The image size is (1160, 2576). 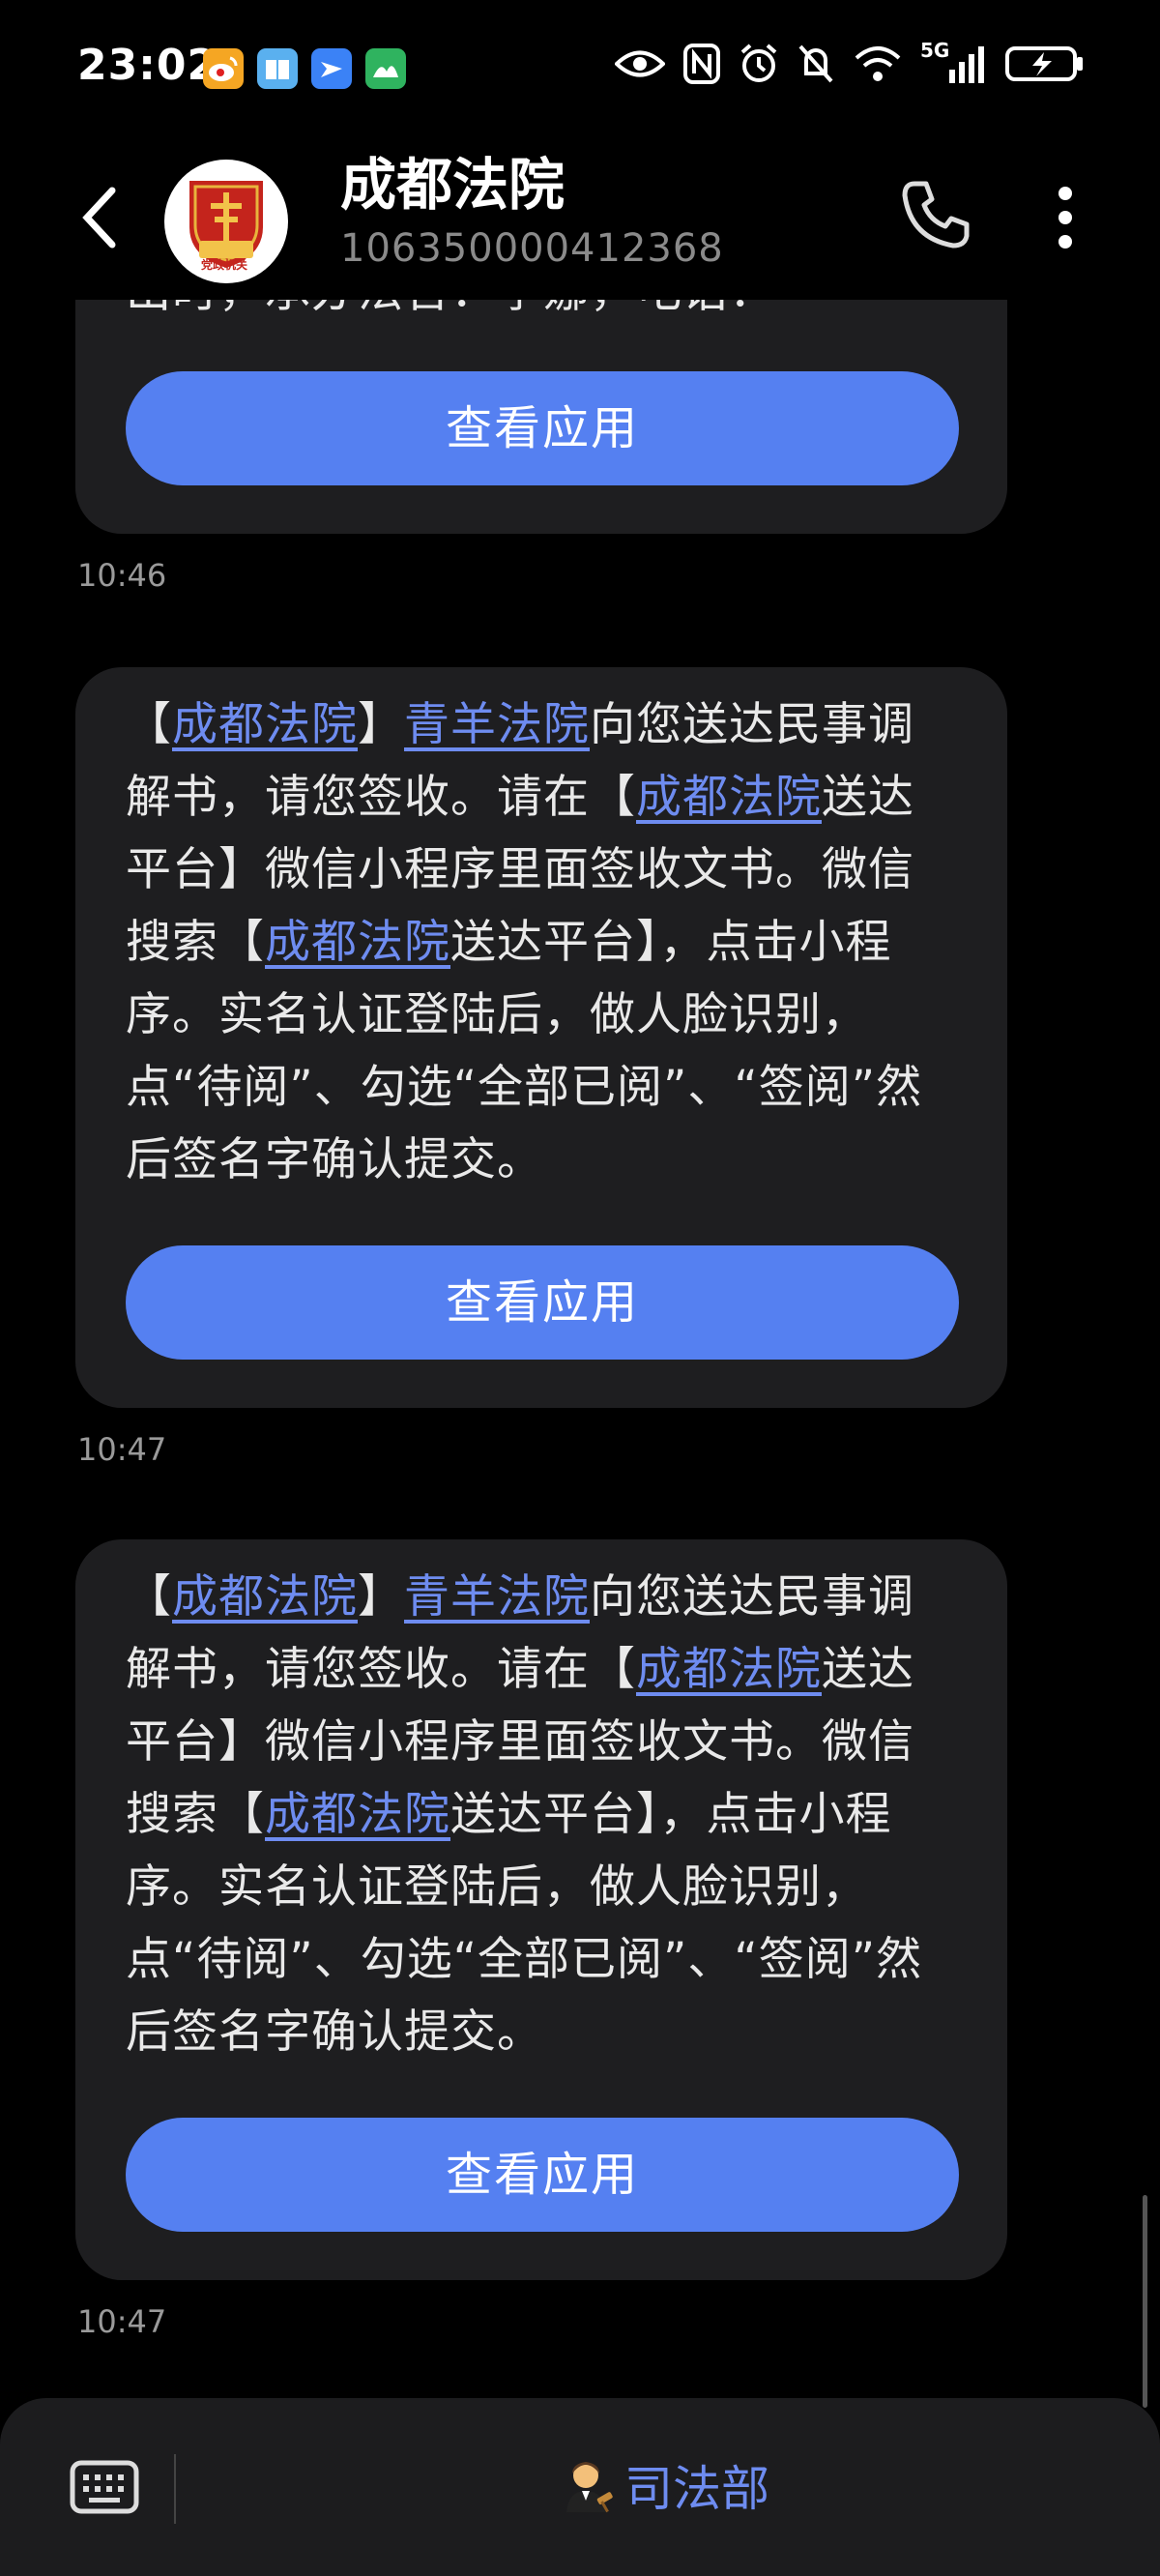 I want to click on feishu-app-icon, so click(x=332, y=68).